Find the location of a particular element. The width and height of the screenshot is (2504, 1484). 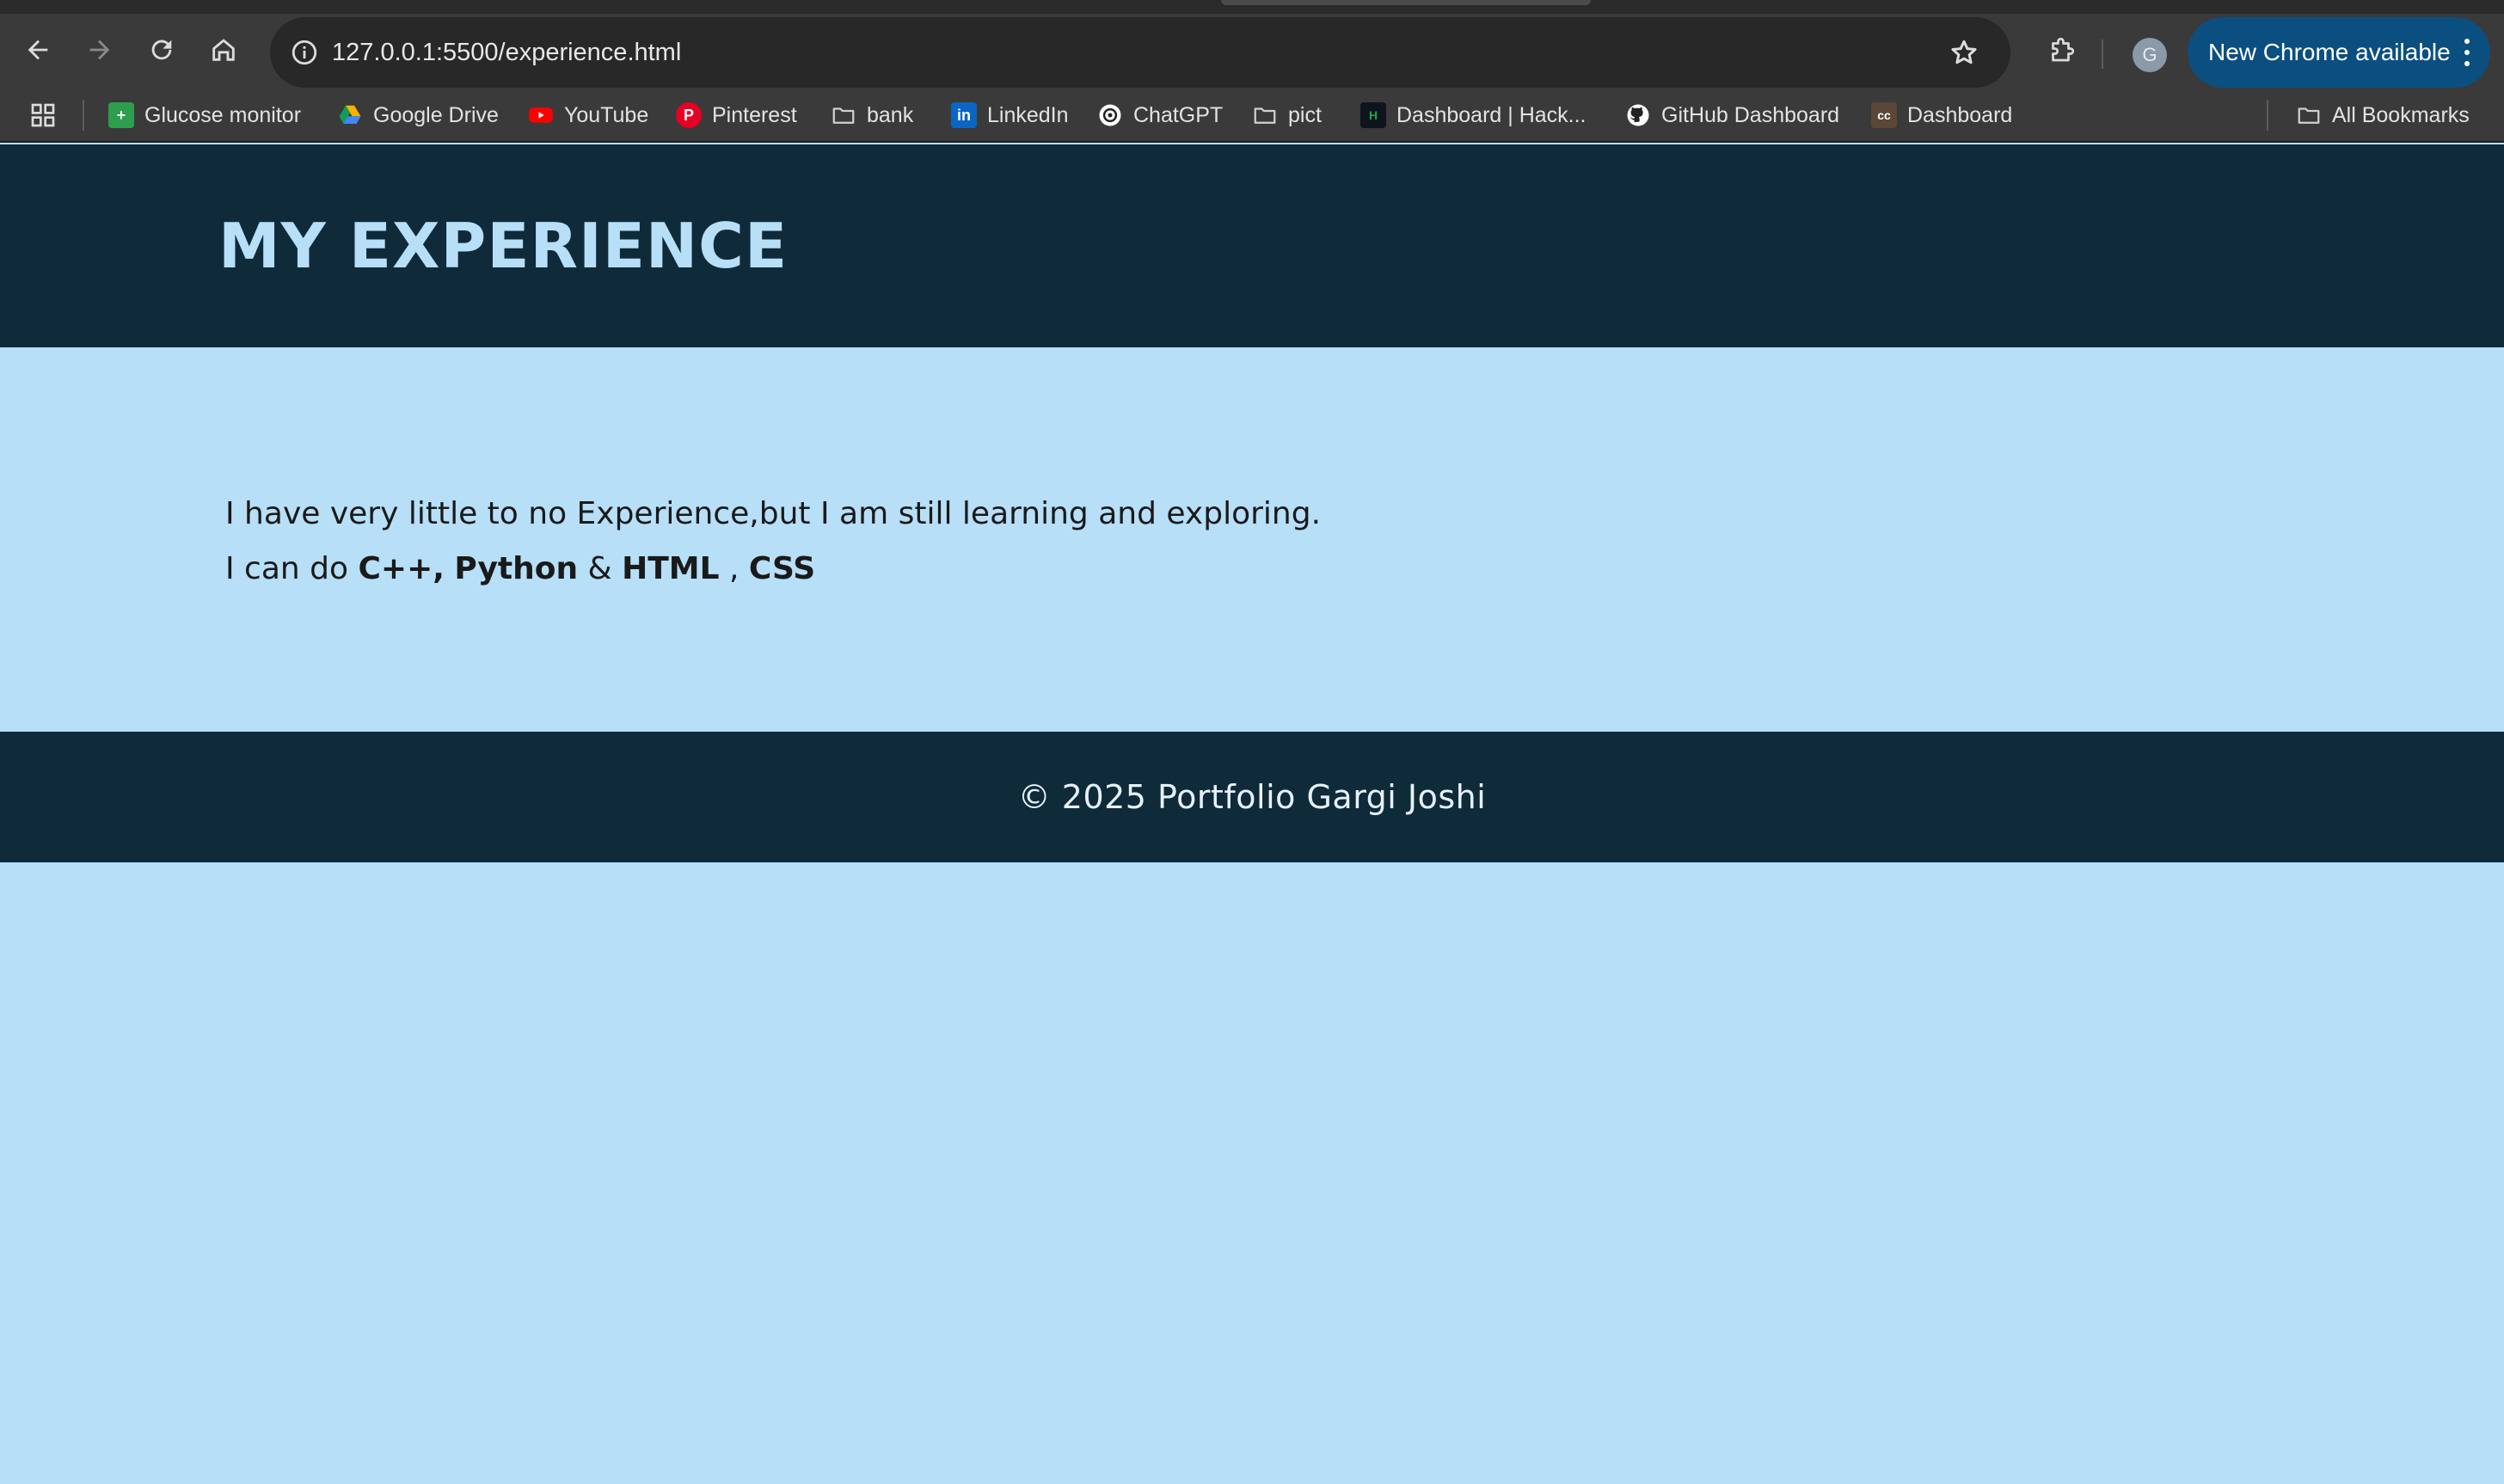

skills-line: I can do C++, Python & HTML , CSS is located at coordinates (773, 569).